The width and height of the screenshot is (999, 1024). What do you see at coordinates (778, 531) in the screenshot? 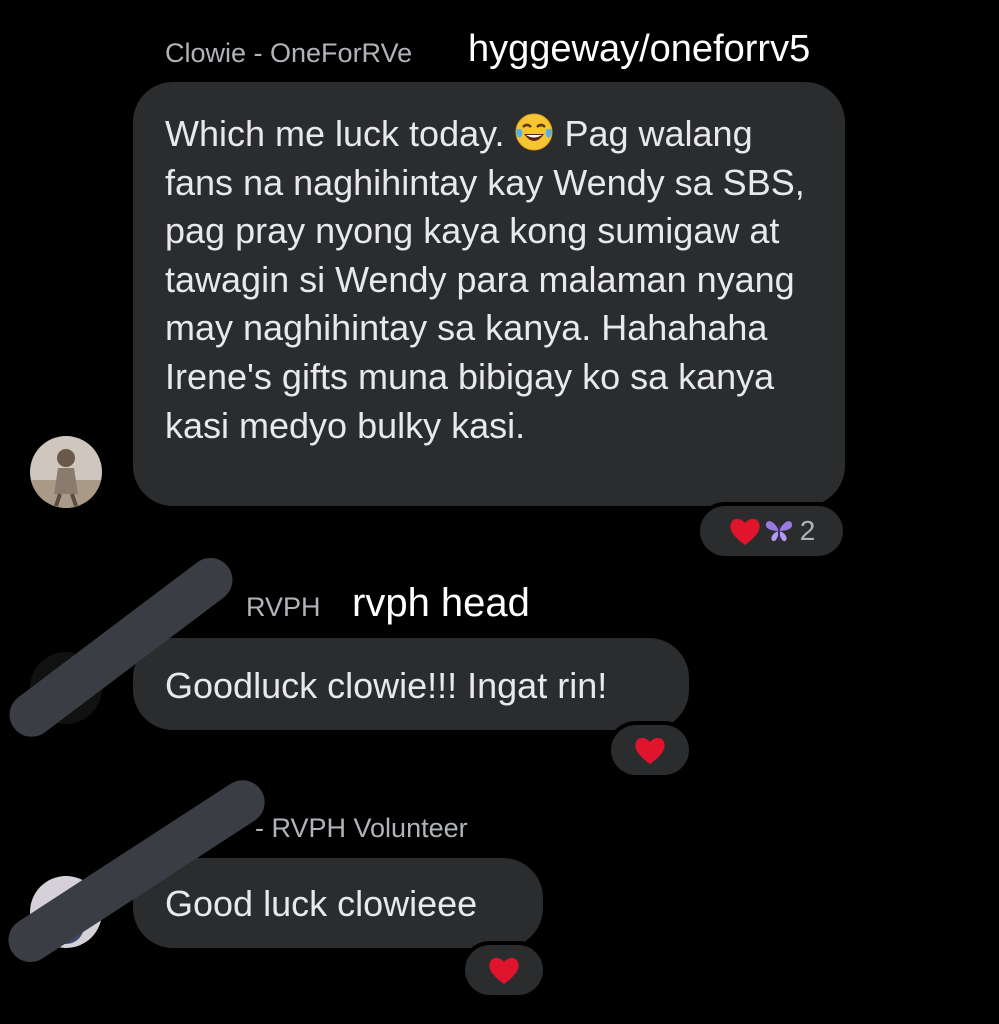
I see `butterfly-reaction-icon` at bounding box center [778, 531].